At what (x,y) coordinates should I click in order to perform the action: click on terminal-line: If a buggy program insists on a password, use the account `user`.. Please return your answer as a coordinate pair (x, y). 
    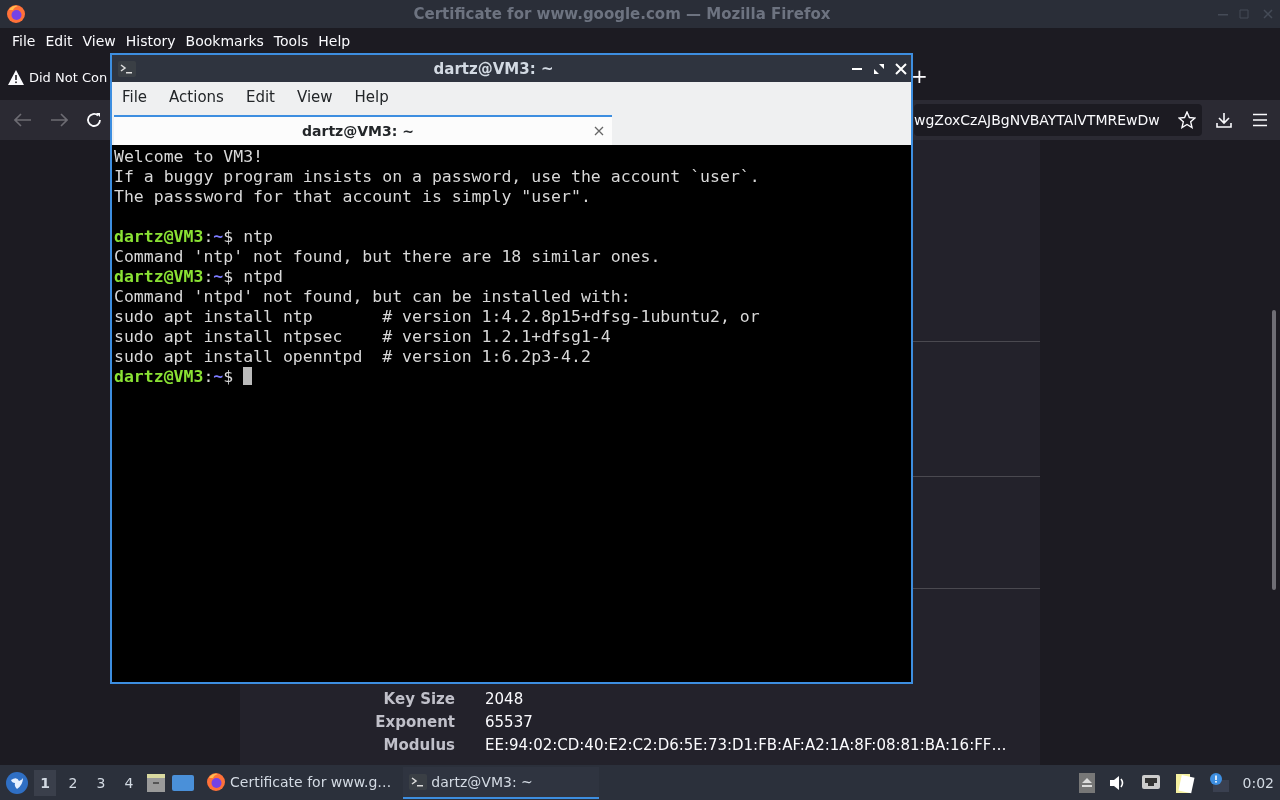
    Looking at the image, I should click on (437, 177).